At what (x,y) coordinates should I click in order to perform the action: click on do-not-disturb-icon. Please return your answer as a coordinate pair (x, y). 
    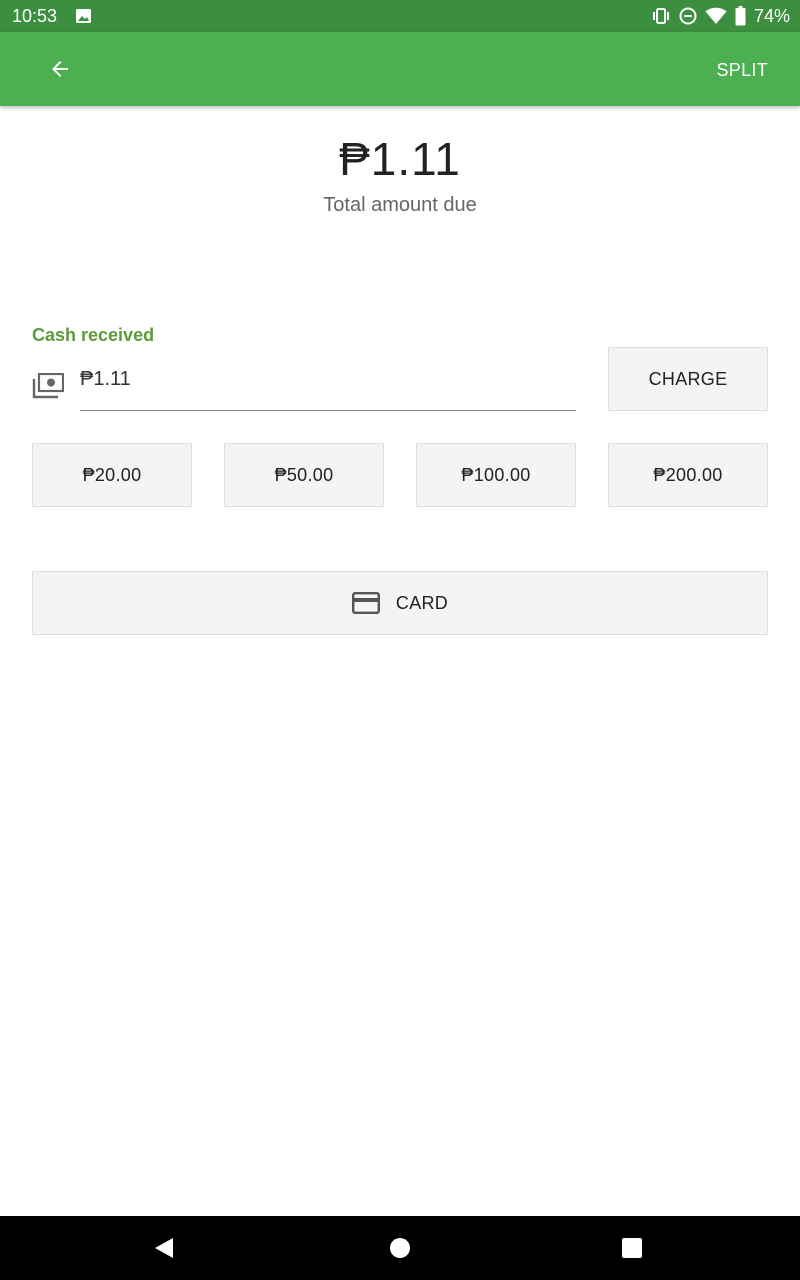
    Looking at the image, I should click on (688, 16).